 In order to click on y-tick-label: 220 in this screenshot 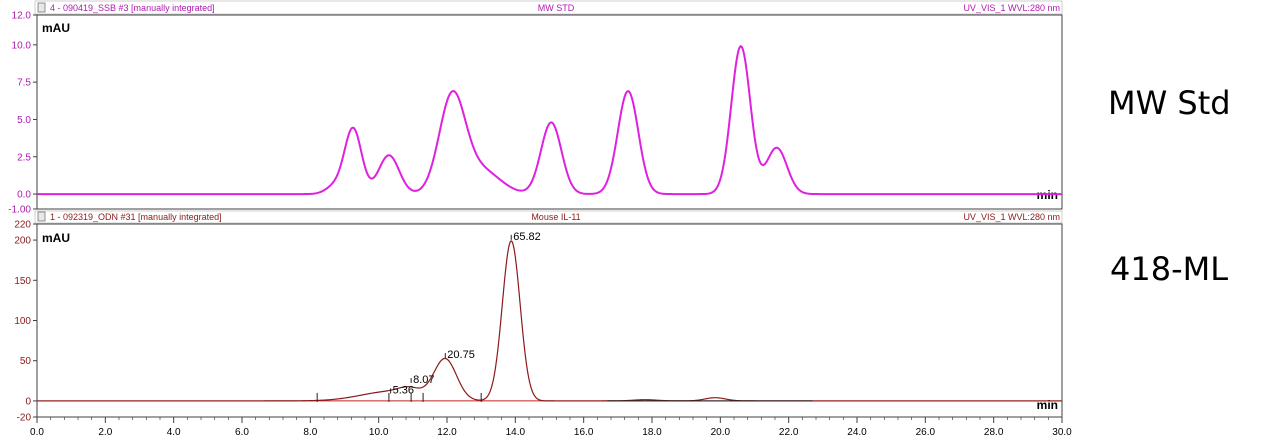, I will do `click(22, 225)`.